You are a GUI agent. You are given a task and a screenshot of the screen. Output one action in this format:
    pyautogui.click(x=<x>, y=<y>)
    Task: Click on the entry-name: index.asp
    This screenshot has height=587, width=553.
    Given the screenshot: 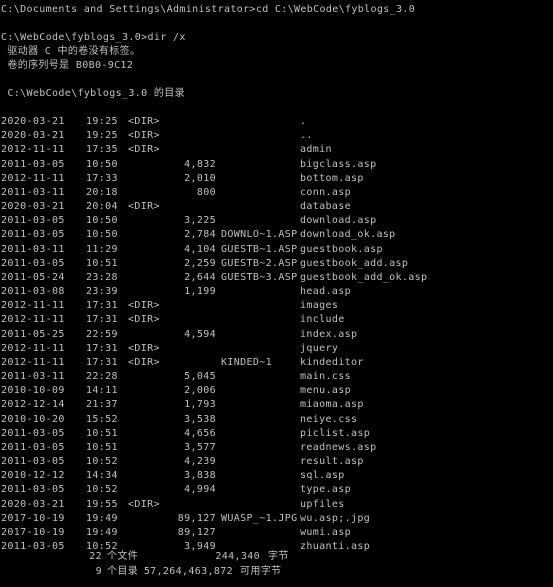 What is the action you would take?
    pyautogui.click(x=329, y=334)
    